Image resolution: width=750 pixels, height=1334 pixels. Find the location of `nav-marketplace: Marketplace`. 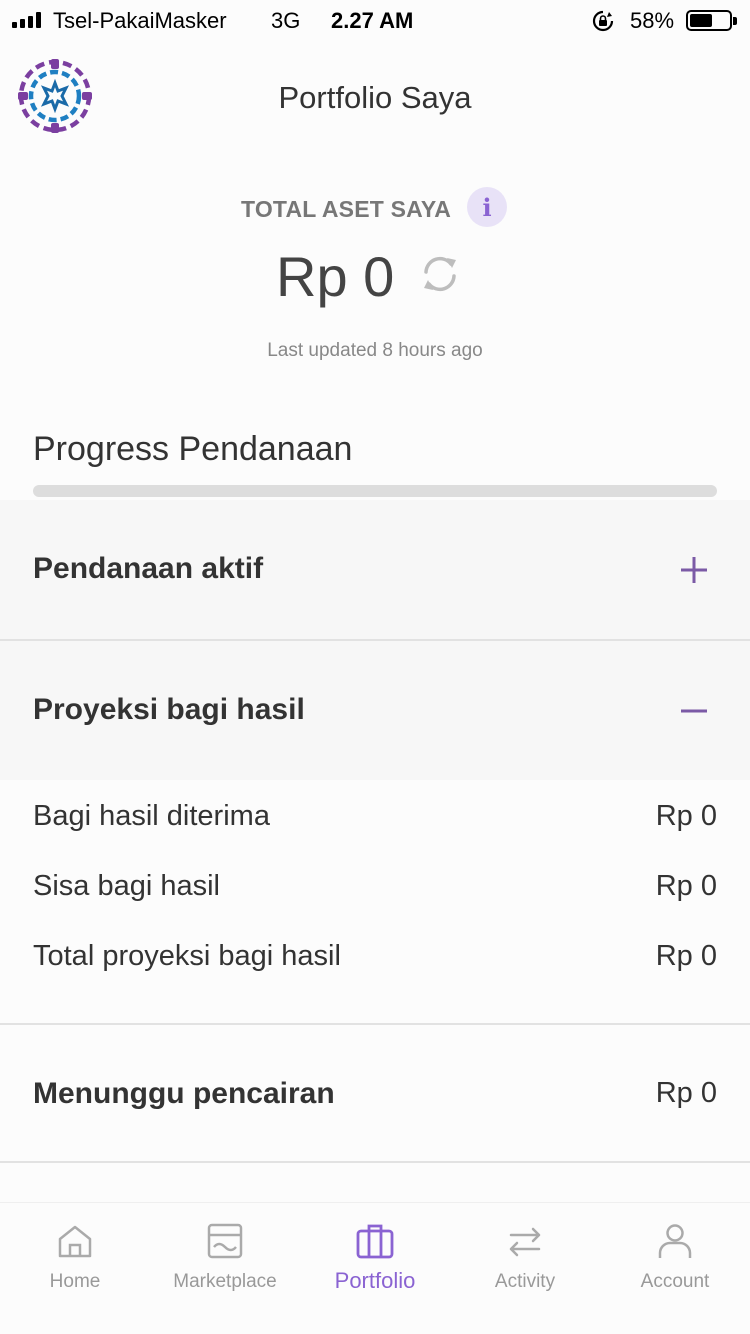

nav-marketplace: Marketplace is located at coordinates (225, 1268).